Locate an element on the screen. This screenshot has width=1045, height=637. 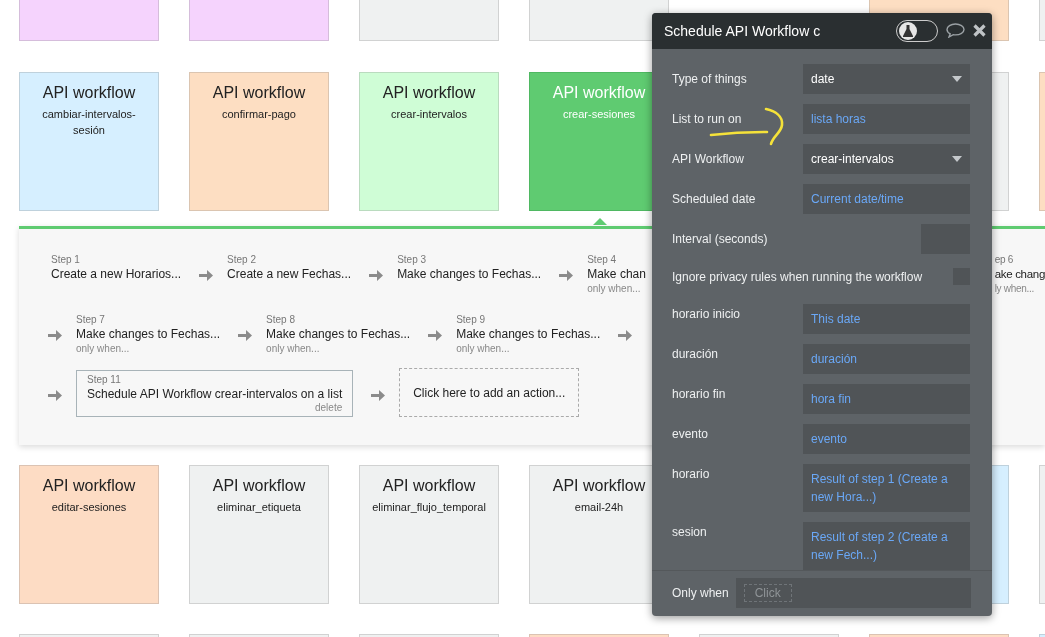
close-icon is located at coordinates (979, 31).